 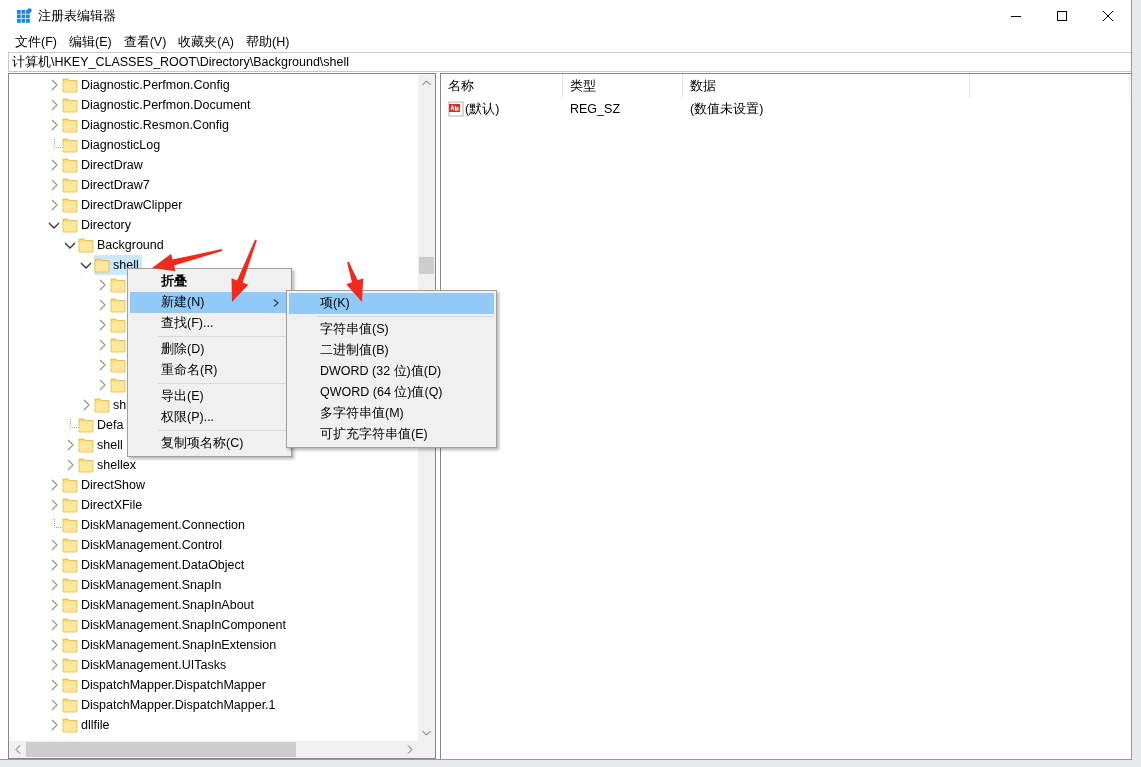 I want to click on tree-item: DispatchMapper.DispatchMapper, so click(x=165, y=685).